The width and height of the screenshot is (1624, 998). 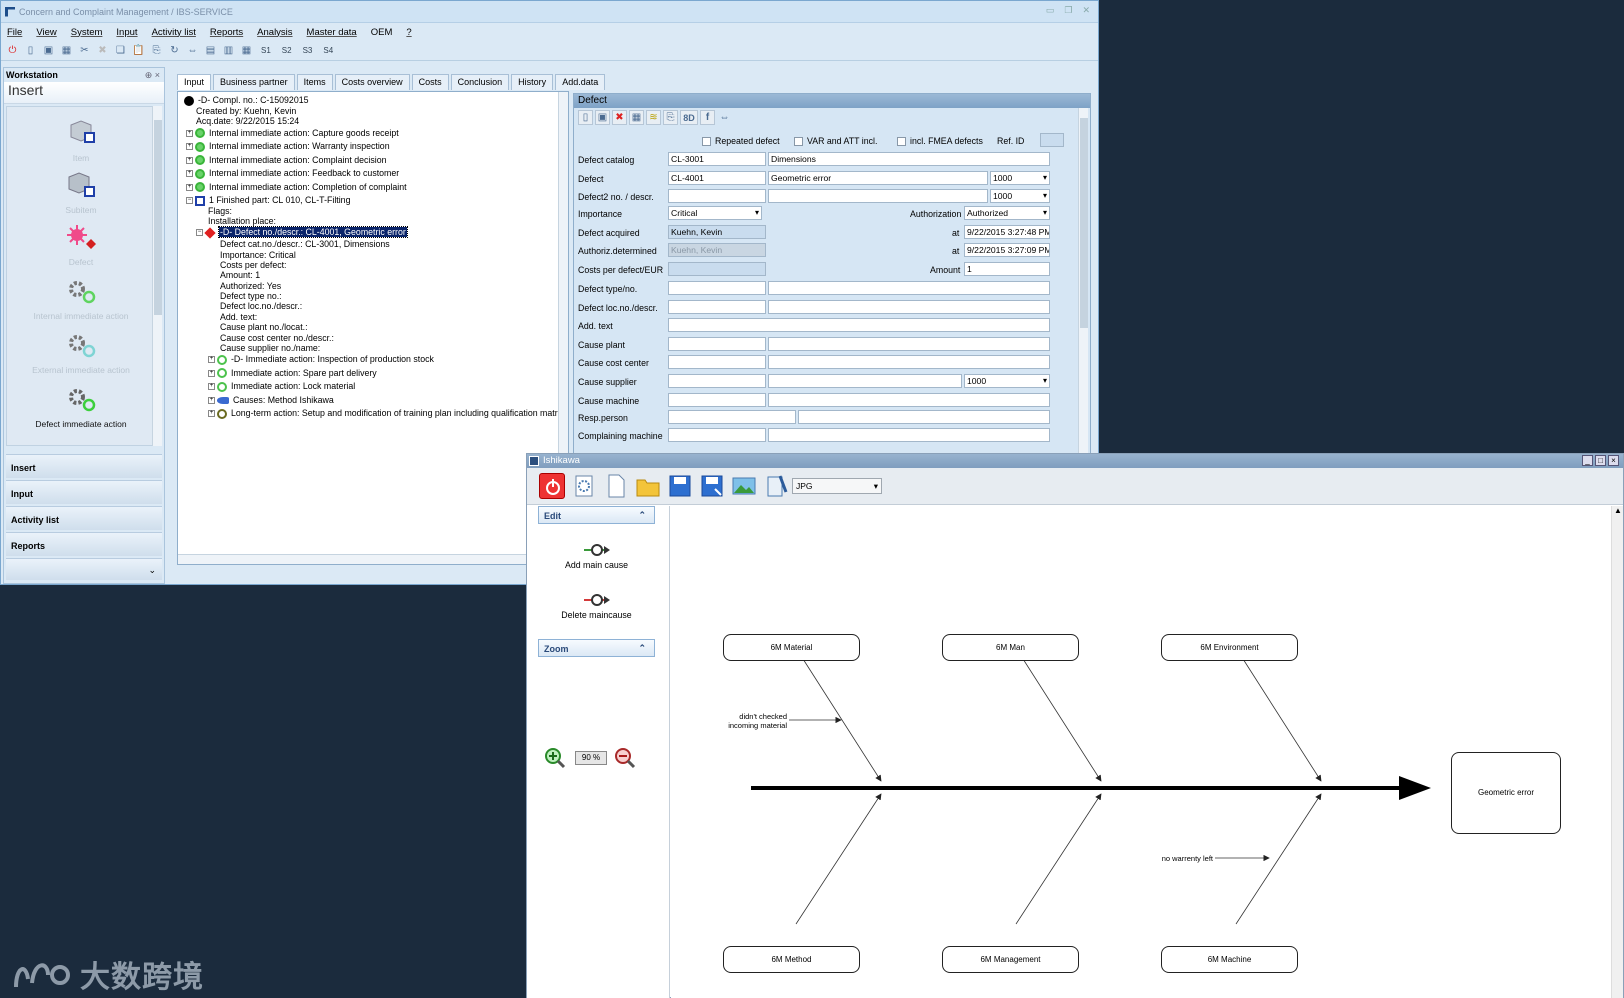 I want to click on defect2-no, so click(x=717, y=196).